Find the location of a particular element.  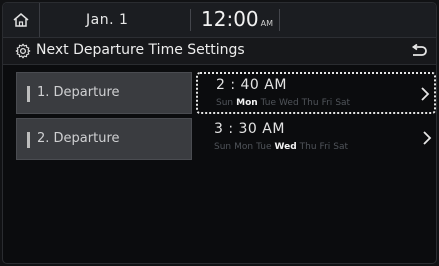

clock-ampm: AM is located at coordinates (267, 23).